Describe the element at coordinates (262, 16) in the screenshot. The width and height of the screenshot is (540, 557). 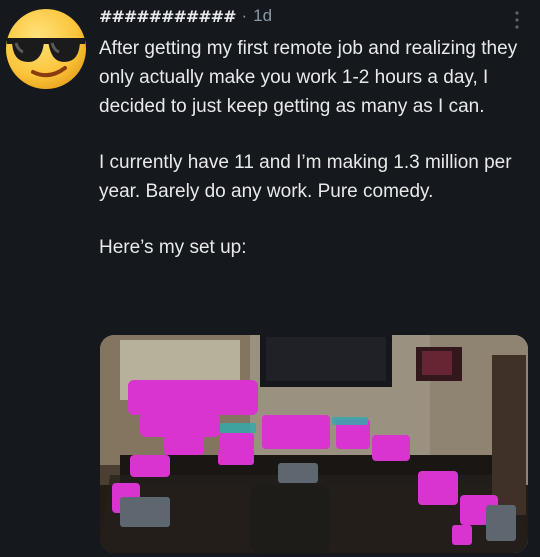
I see `timestamp: 1d` at that location.